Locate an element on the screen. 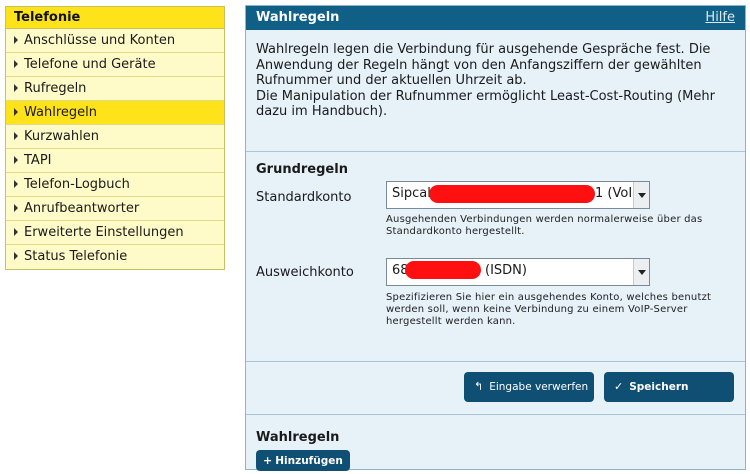  fallback-account-row: Ausweichkonto 68 (ISDN) is located at coordinates (495, 274).